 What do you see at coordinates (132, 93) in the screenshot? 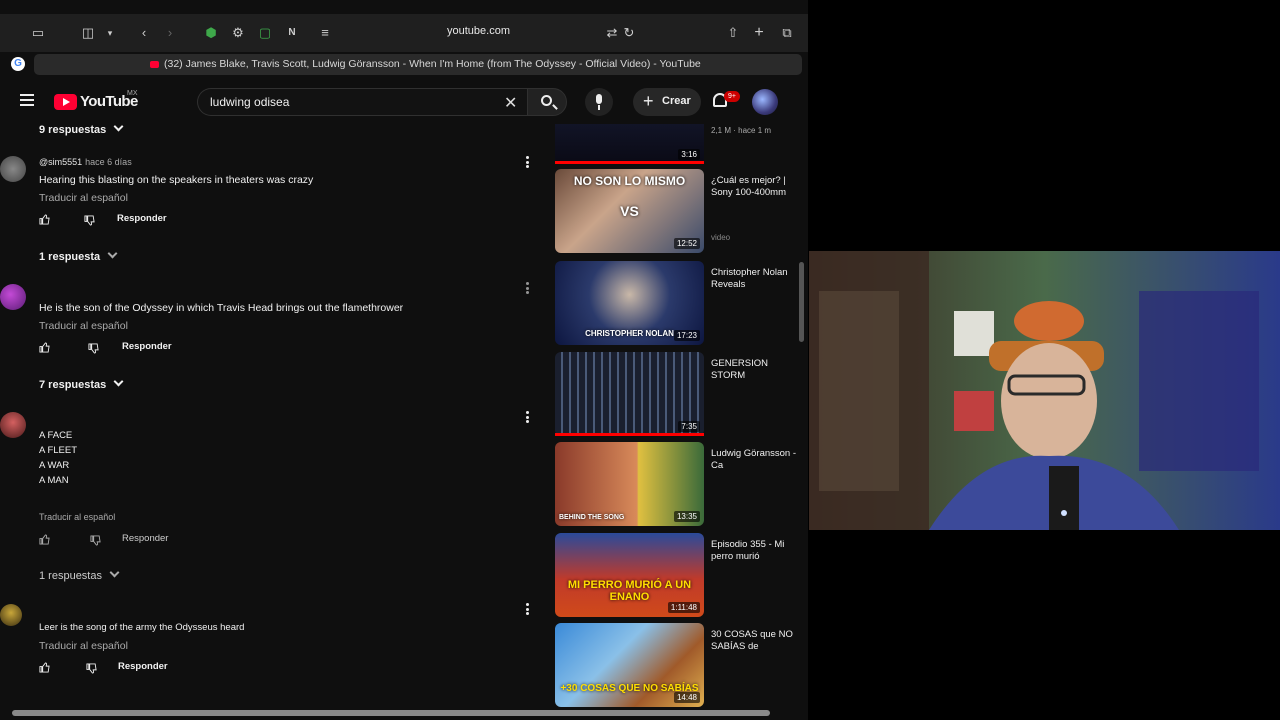
I see `country-code: MX` at bounding box center [132, 93].